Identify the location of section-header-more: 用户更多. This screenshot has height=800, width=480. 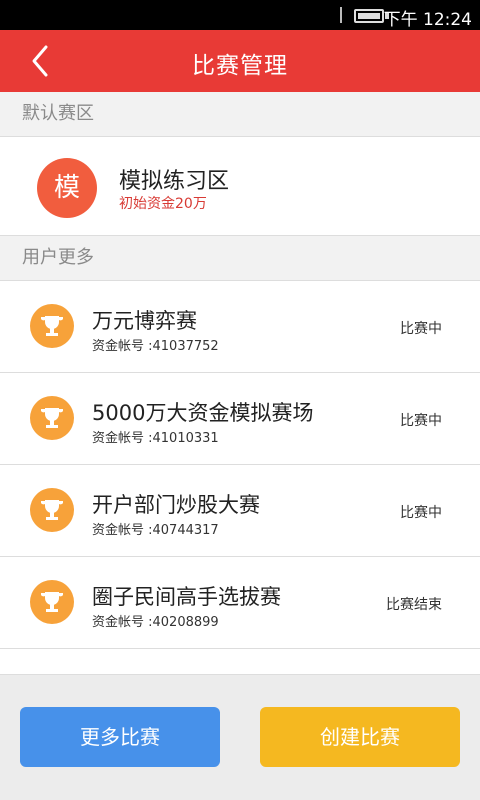
(58, 257).